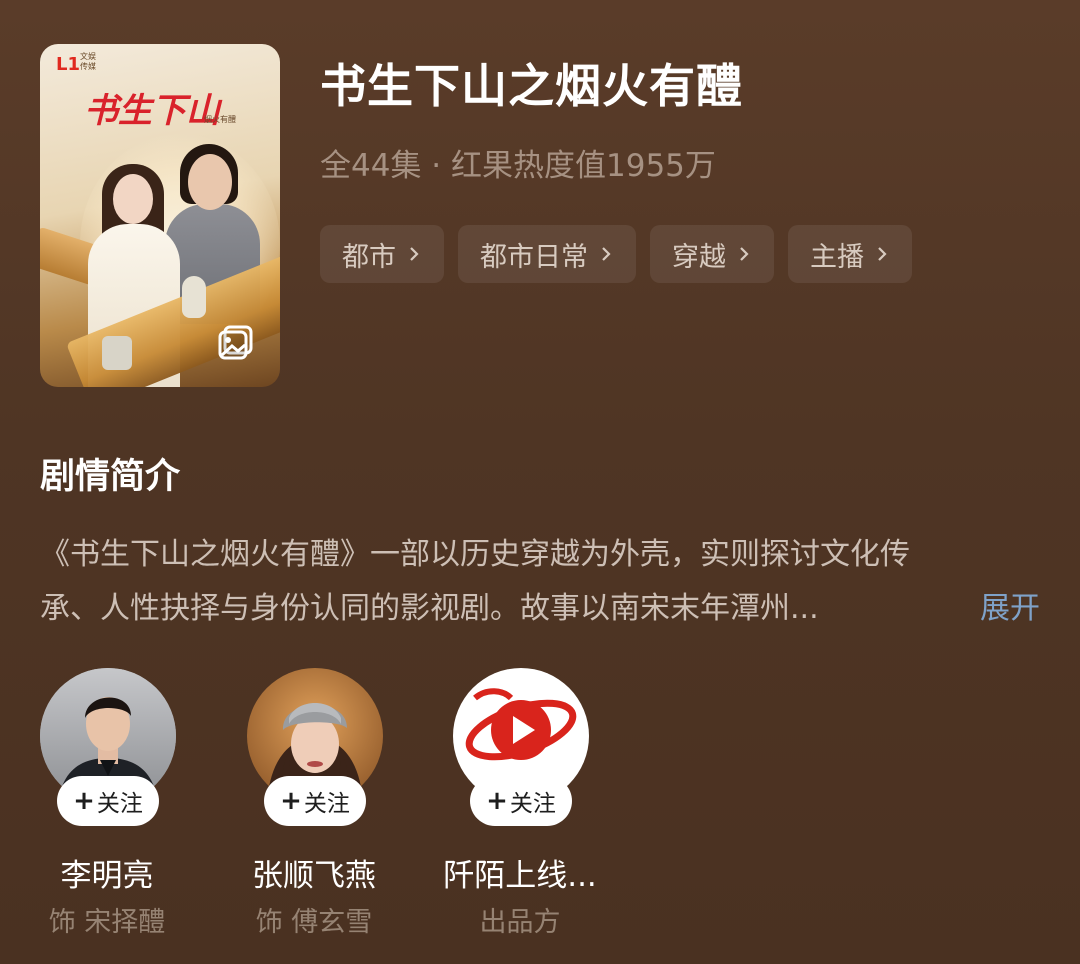 This screenshot has width=1080, height=964. I want to click on poster-subtitle: 烟火有醴, so click(220, 119).